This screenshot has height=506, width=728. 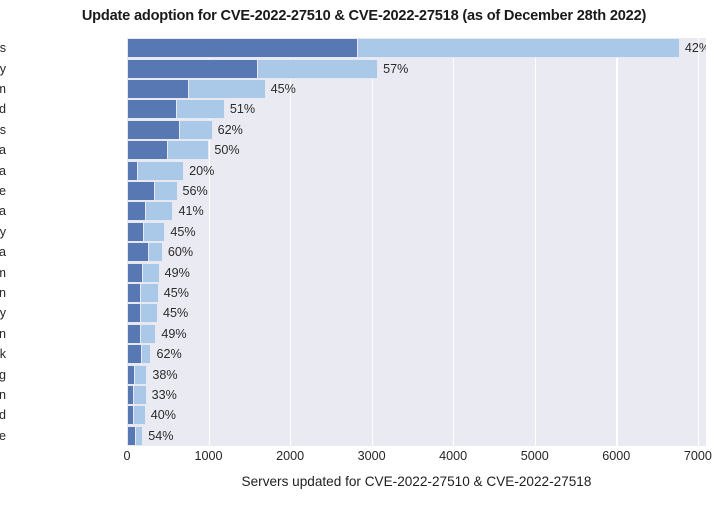 What do you see at coordinates (3, 68) in the screenshot?
I see `y-axis-tick-label: Germany` at bounding box center [3, 68].